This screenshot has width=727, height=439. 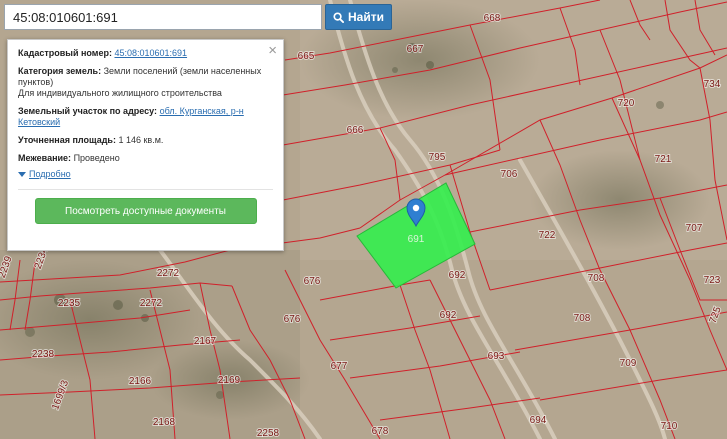 What do you see at coordinates (45, 158) in the screenshot?
I see `survey-label: Межевание:` at bounding box center [45, 158].